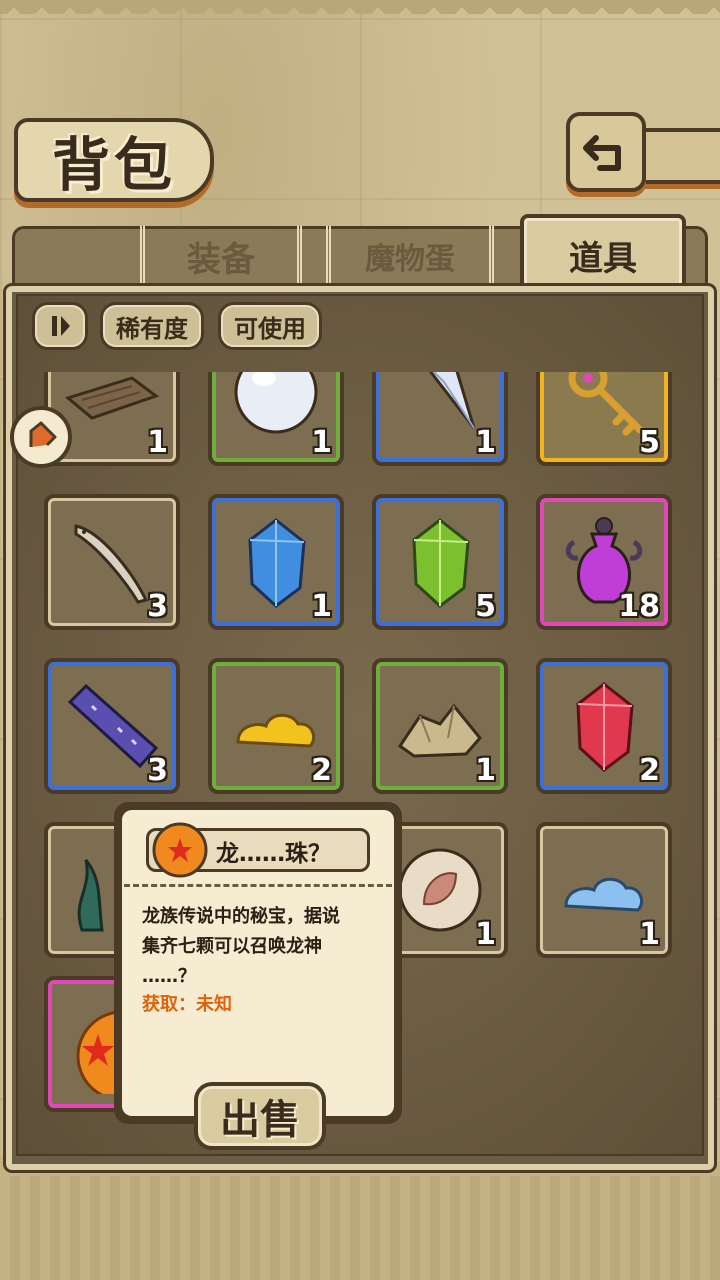 This screenshot has width=720, height=1280. Describe the element at coordinates (680, 156) in the screenshot. I see `back-button-strip` at that location.